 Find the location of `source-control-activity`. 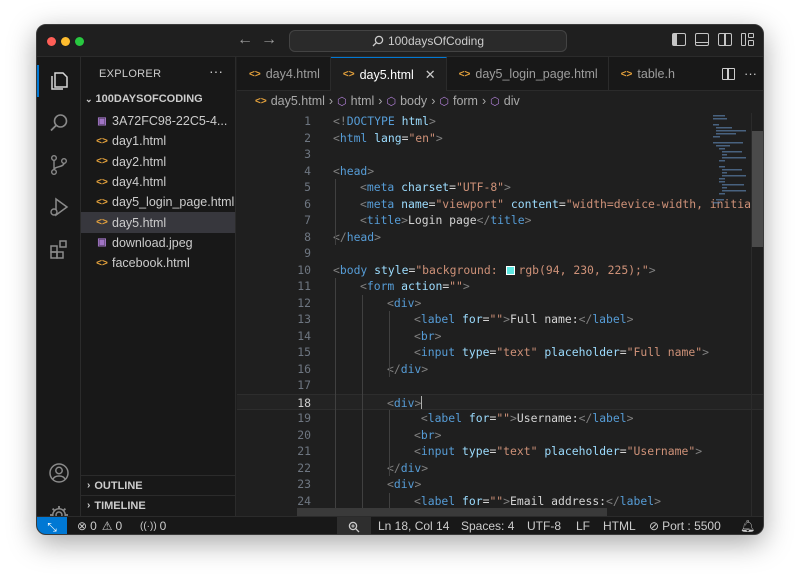

source-control-activity is located at coordinates (59, 165).